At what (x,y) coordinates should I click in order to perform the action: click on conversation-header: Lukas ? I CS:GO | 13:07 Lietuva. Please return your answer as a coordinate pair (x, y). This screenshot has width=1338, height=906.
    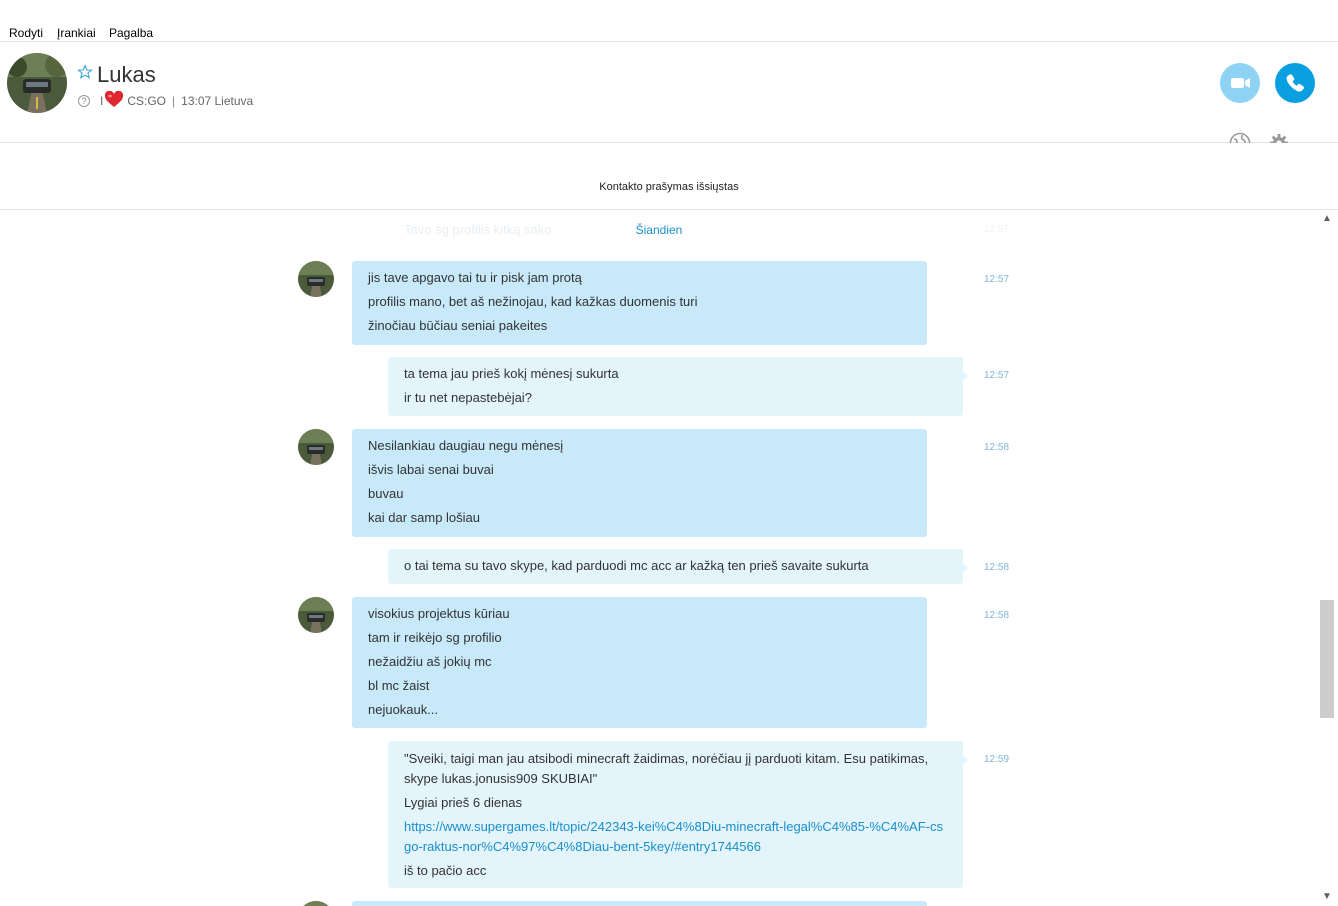
    Looking at the image, I should click on (669, 98).